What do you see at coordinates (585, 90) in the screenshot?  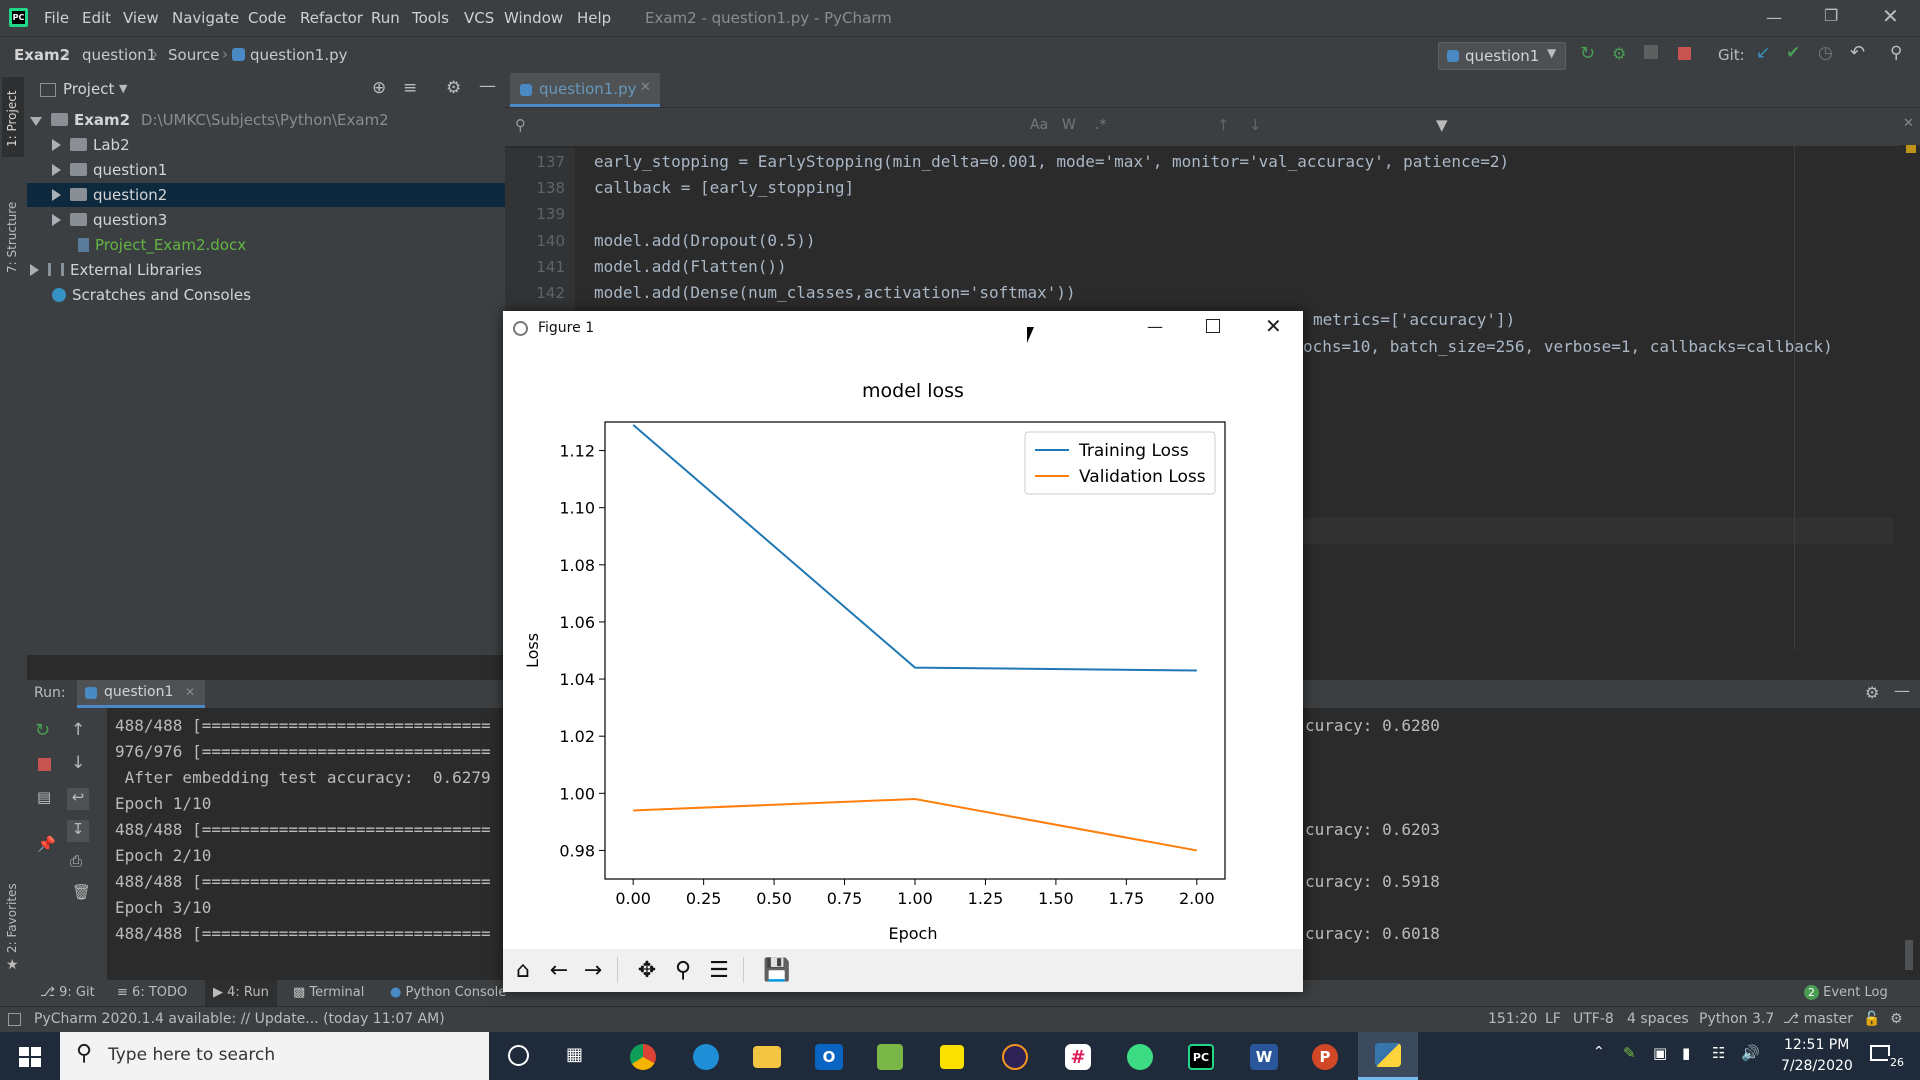 I see `editor-tab-question1: question1.py ✕` at bounding box center [585, 90].